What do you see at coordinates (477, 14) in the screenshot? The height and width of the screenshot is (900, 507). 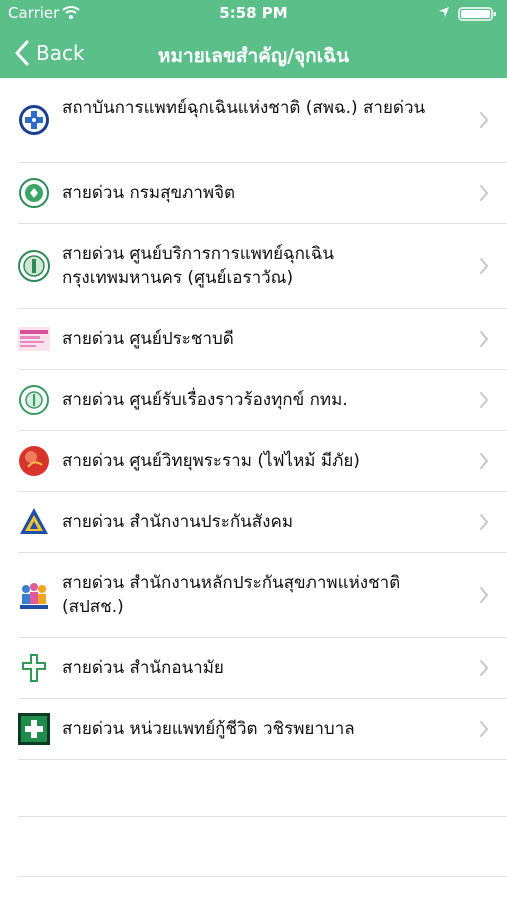 I see `battery-icon` at bounding box center [477, 14].